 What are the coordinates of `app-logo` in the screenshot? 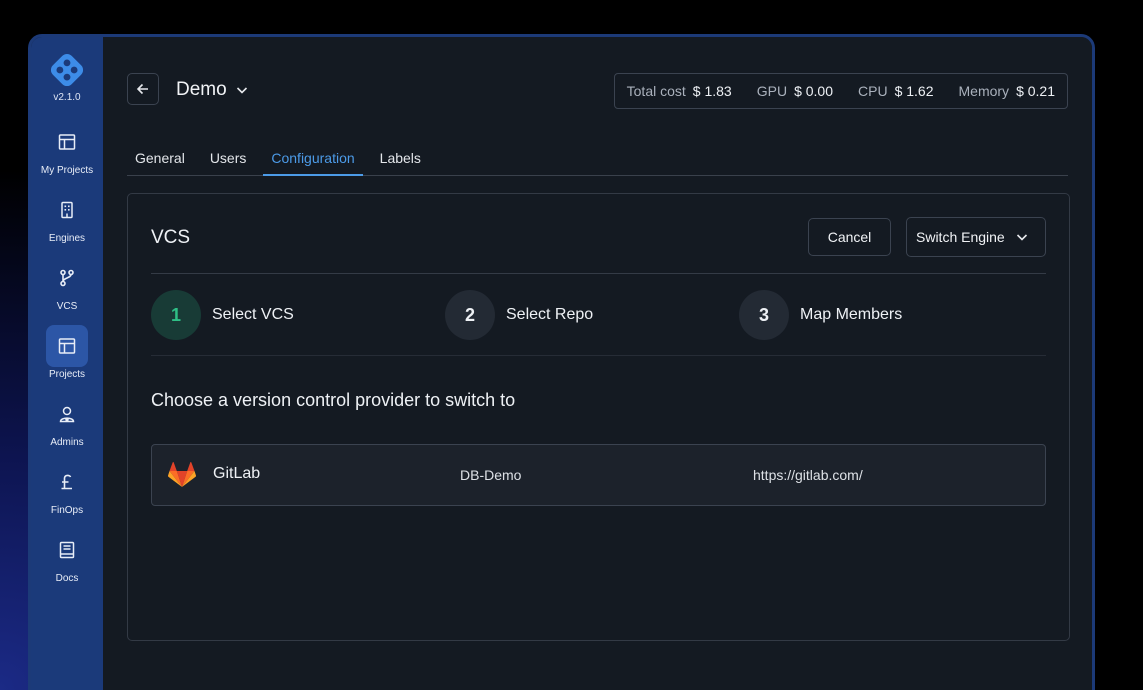 It's located at (67, 70).